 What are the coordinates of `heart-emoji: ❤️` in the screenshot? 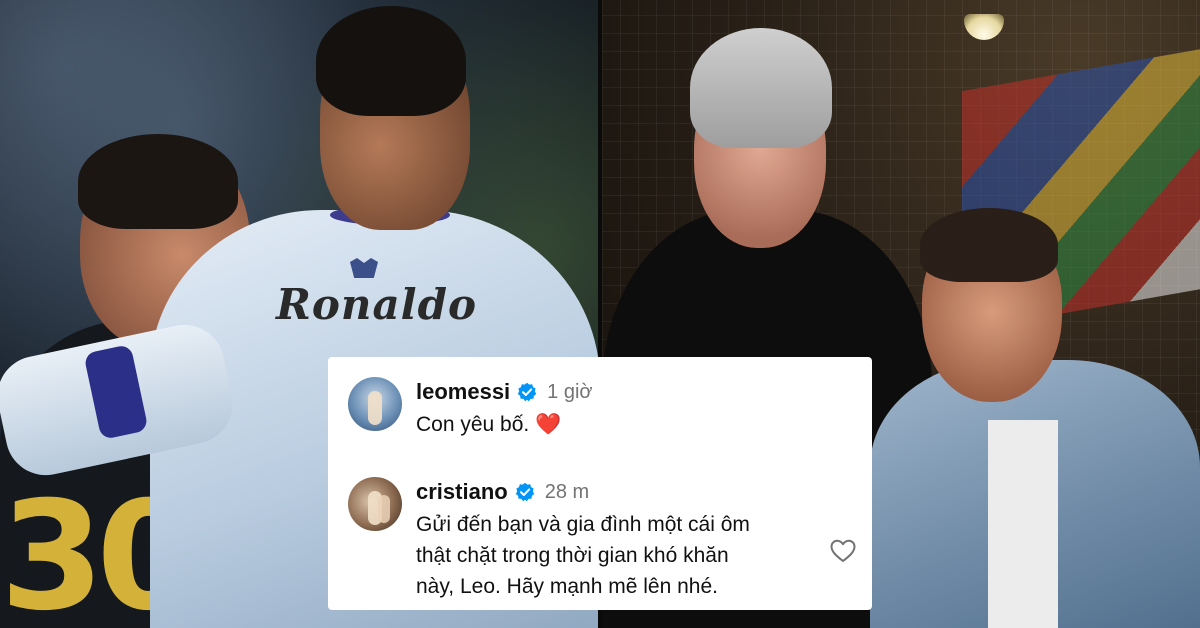 It's located at (548, 424).